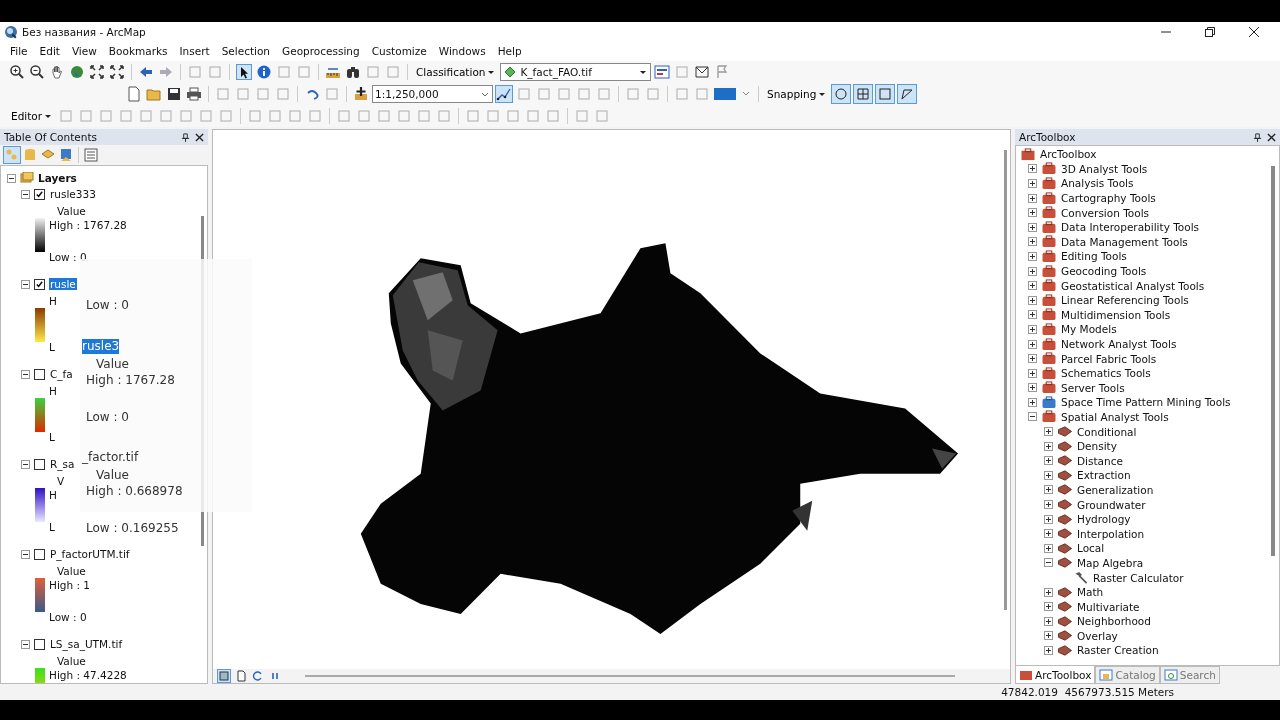  Describe the element at coordinates (353, 72) in the screenshot. I see `binoculars-icon` at that location.